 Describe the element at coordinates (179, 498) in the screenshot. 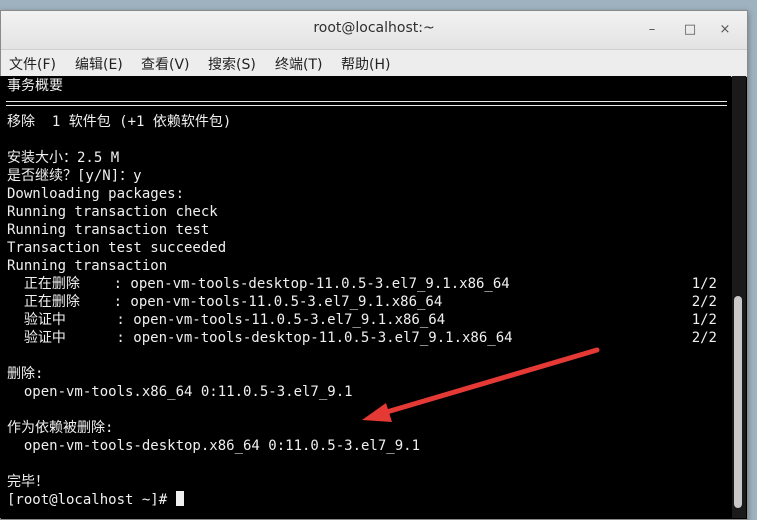

I see `text-cursor` at that location.